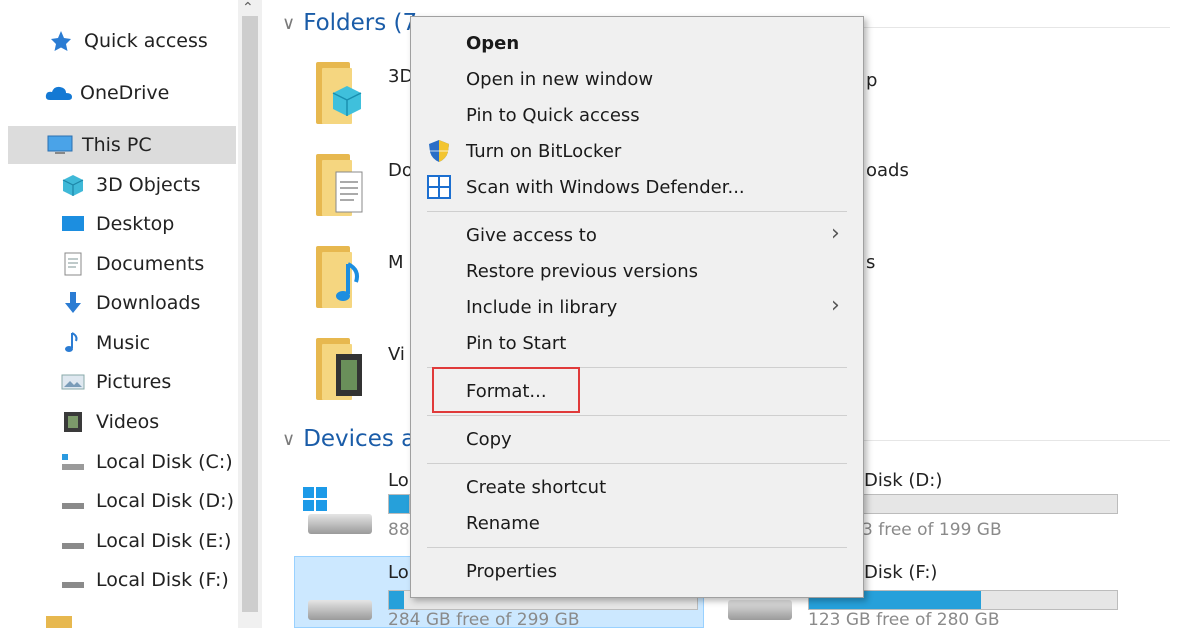 The width and height of the screenshot is (1196, 630). What do you see at coordinates (128, 41) in the screenshot?
I see `nav-quick-access: Quick access` at bounding box center [128, 41].